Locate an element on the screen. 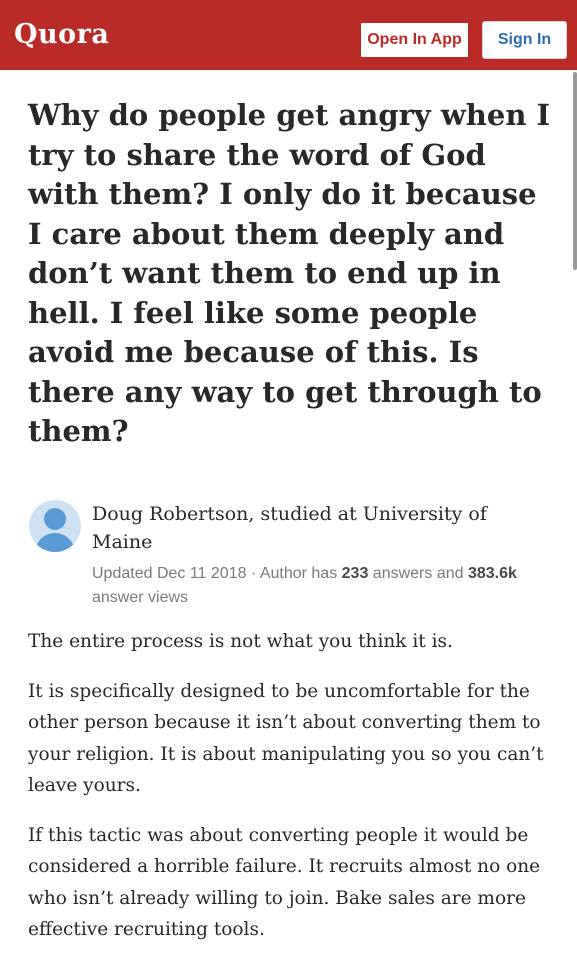  avatar-body-shape is located at coordinates (55, 542).